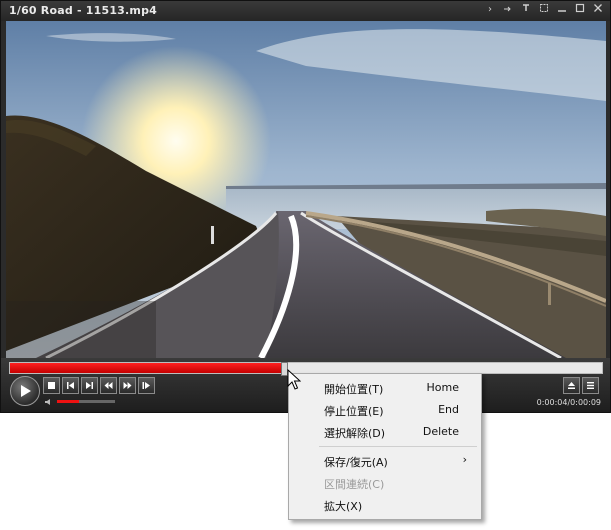 The width and height of the screenshot is (611, 530). I want to click on menu-item-label: 拡大(X), so click(343, 506).